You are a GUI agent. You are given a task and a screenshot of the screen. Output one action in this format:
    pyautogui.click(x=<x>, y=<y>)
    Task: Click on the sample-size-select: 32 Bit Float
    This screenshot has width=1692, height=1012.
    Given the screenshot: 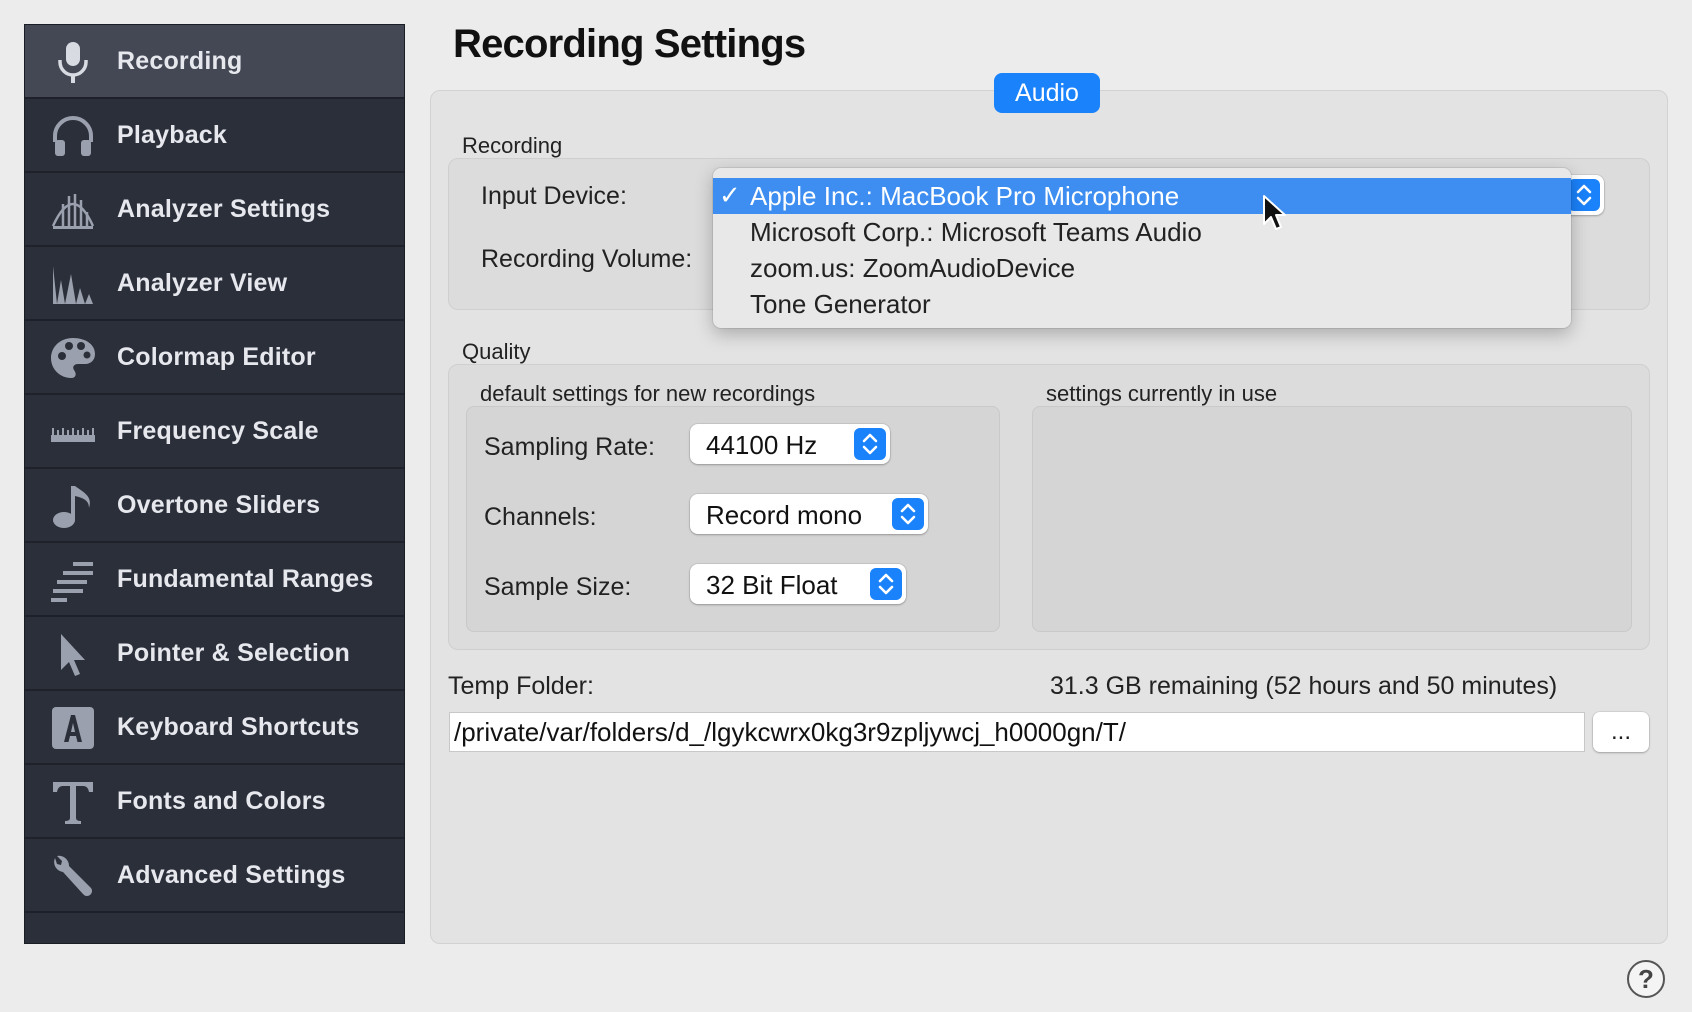 What is the action you would take?
    pyautogui.click(x=798, y=584)
    